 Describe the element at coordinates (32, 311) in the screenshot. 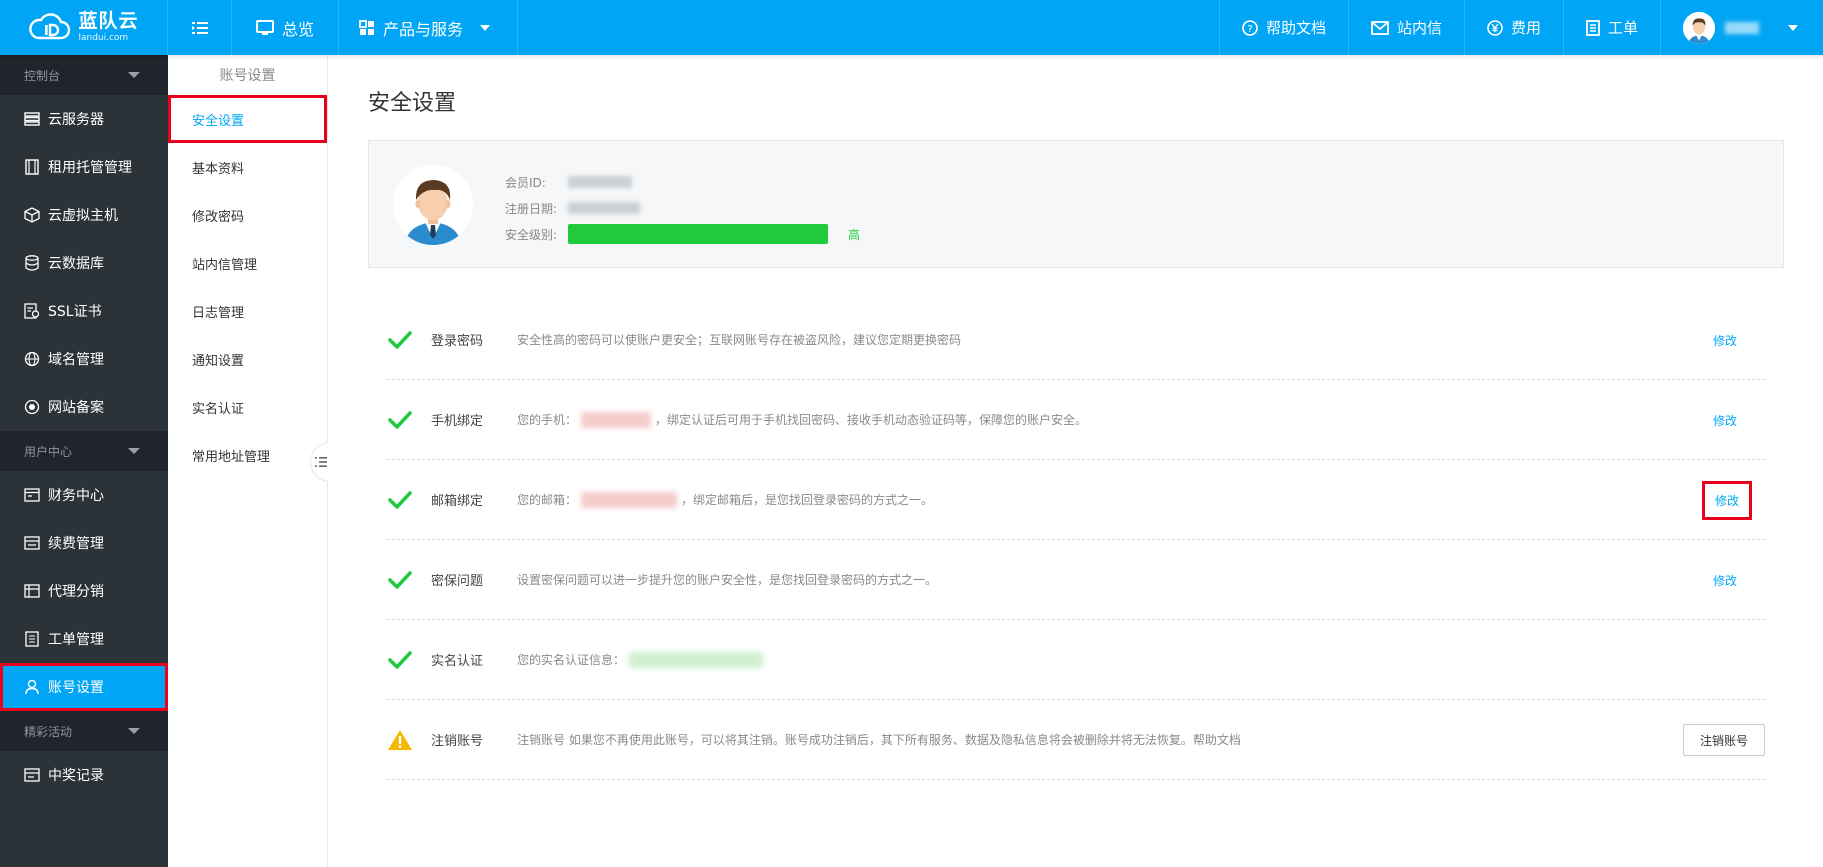

I see `certificate-icon` at that location.